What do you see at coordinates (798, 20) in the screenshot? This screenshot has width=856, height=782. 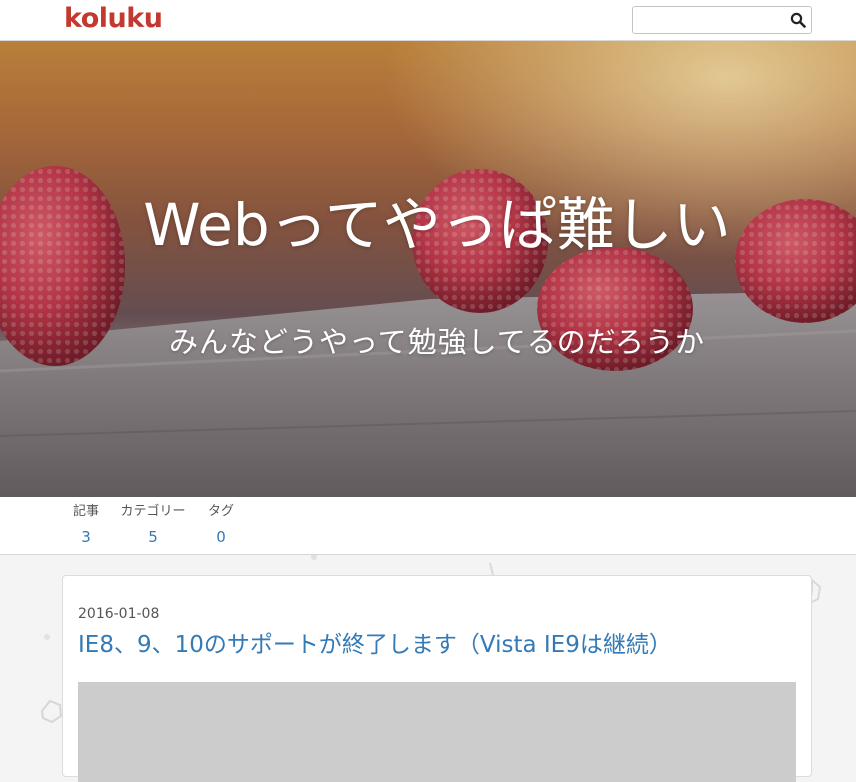 I see `search-icon` at bounding box center [798, 20].